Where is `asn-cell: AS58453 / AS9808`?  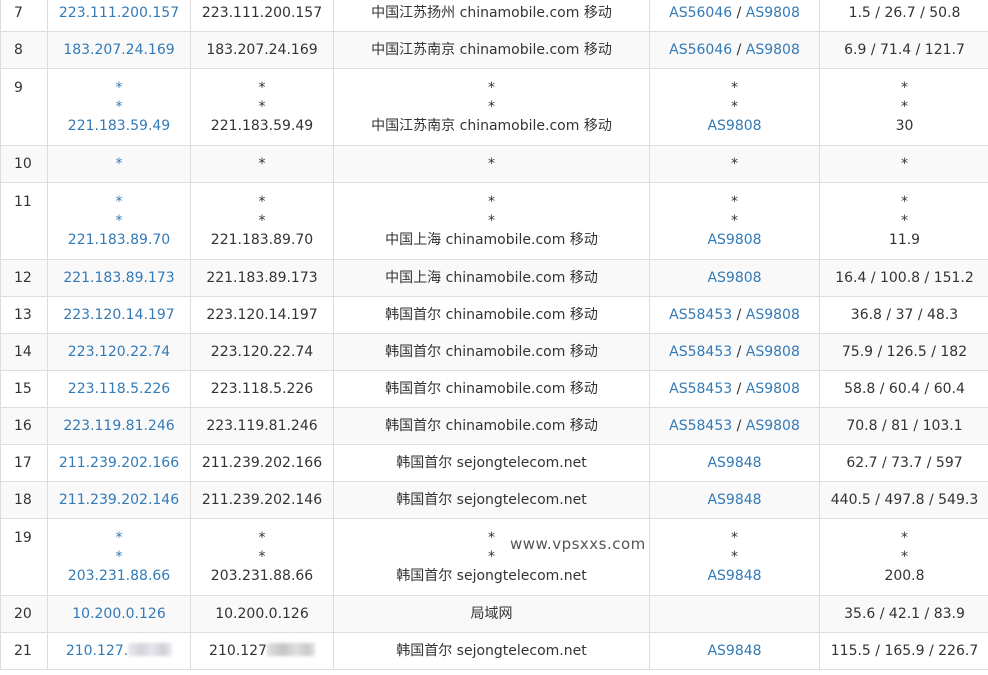 asn-cell: AS58453 / AS9808 is located at coordinates (734, 352).